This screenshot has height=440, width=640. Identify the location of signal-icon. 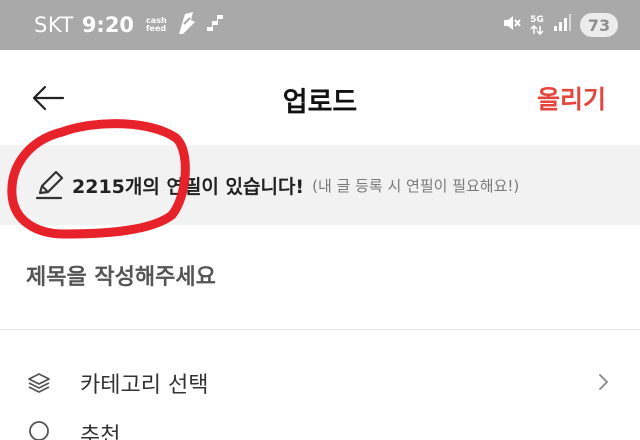
(562, 25).